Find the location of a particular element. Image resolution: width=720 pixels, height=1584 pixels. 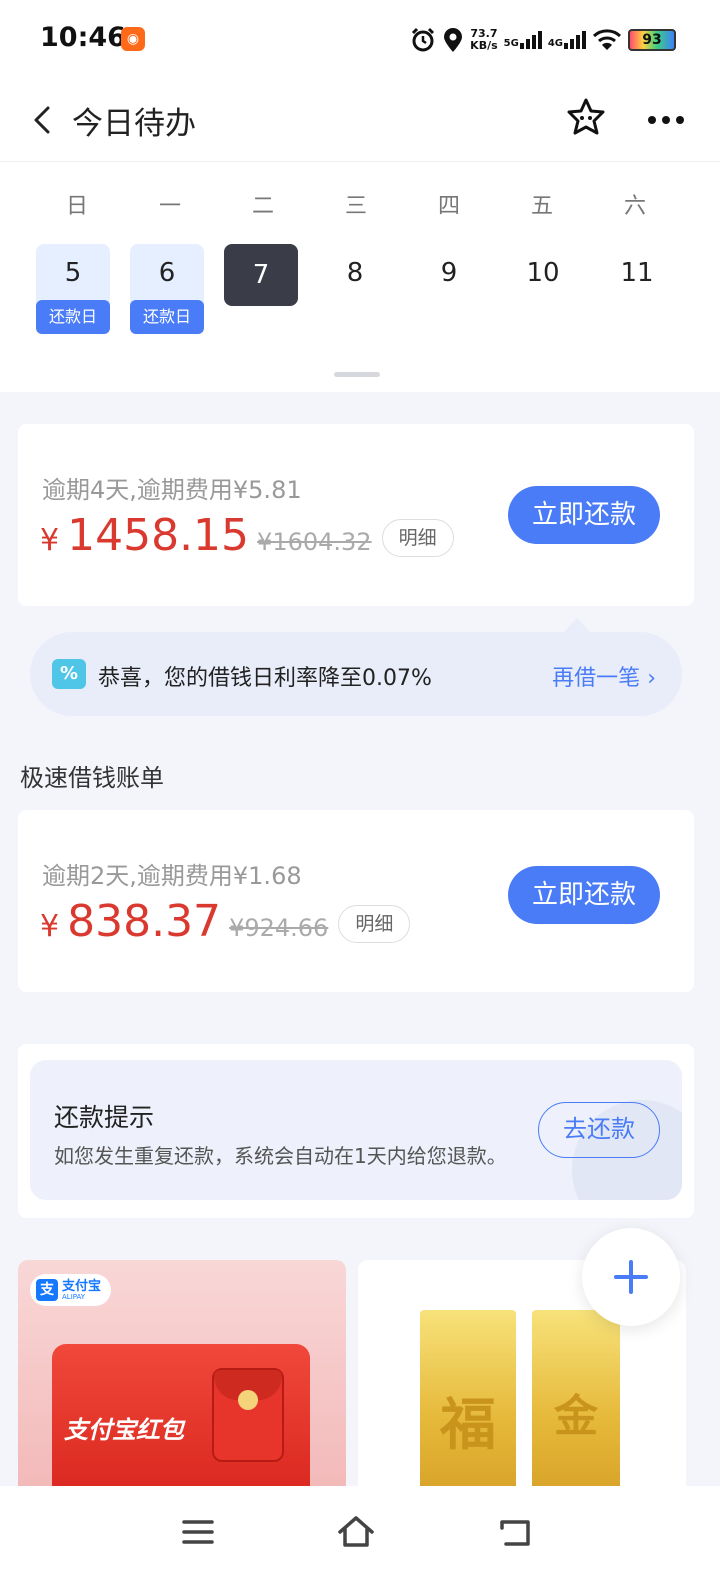

status-bar: 10:46 ◉ 73.7 KB/s 5G 4G 93 is located at coordinates (360, 40).